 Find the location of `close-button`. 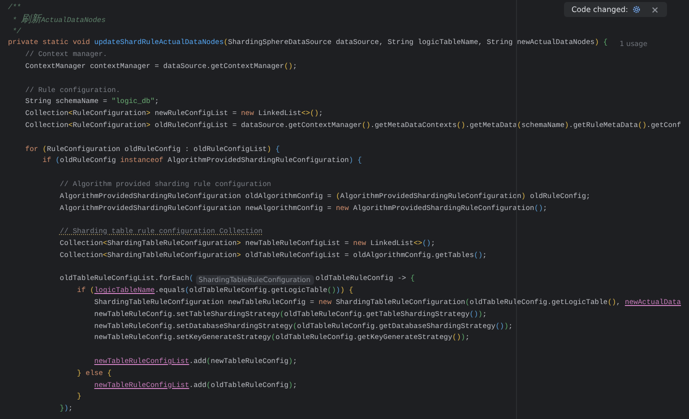

close-button is located at coordinates (655, 10).